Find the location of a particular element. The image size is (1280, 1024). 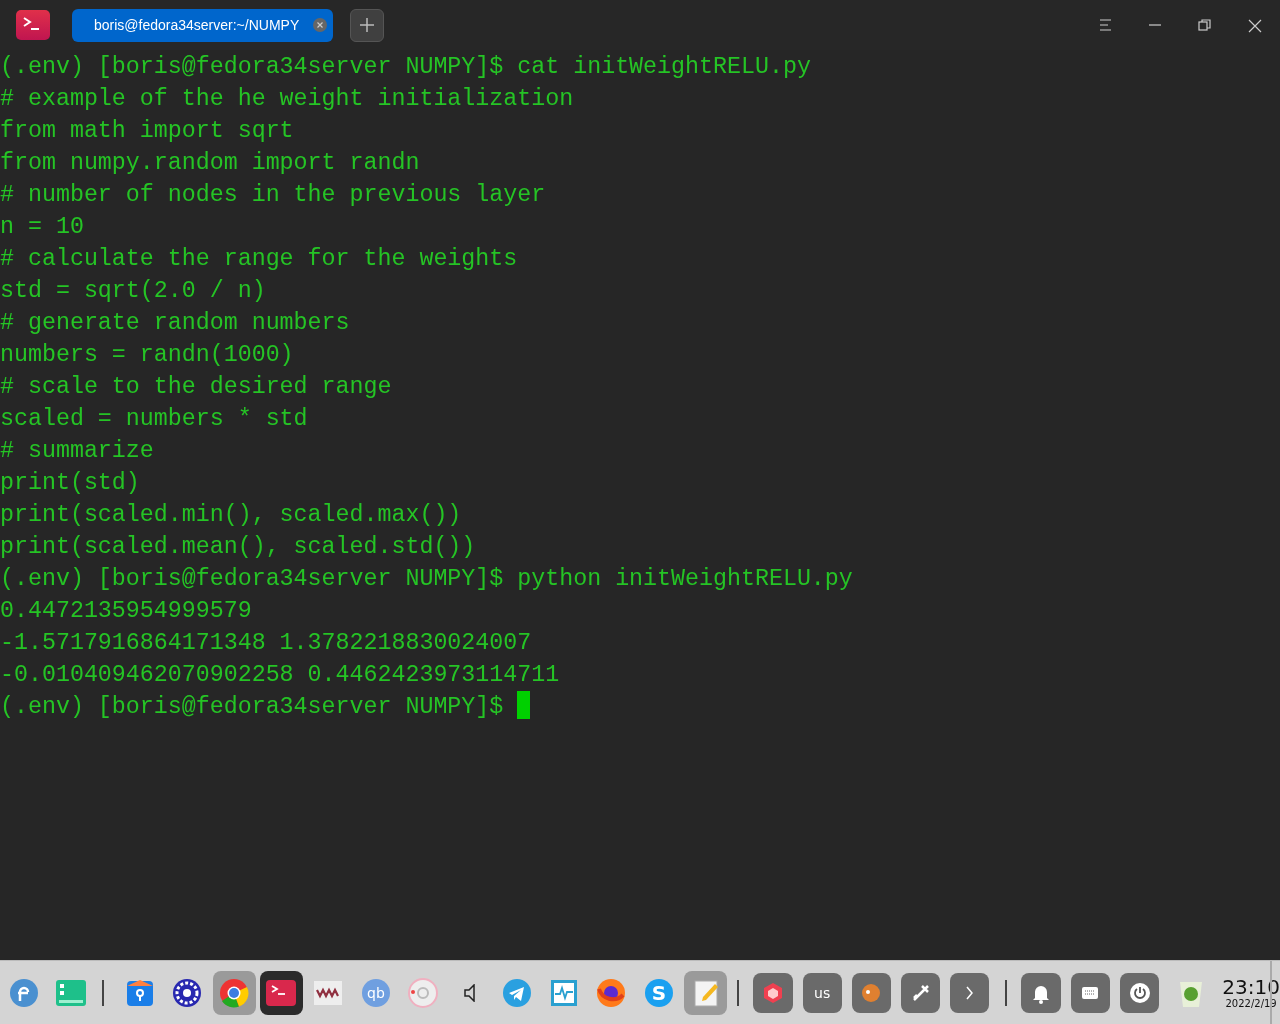

terminal-line: # scale to the desired range is located at coordinates (196, 387).